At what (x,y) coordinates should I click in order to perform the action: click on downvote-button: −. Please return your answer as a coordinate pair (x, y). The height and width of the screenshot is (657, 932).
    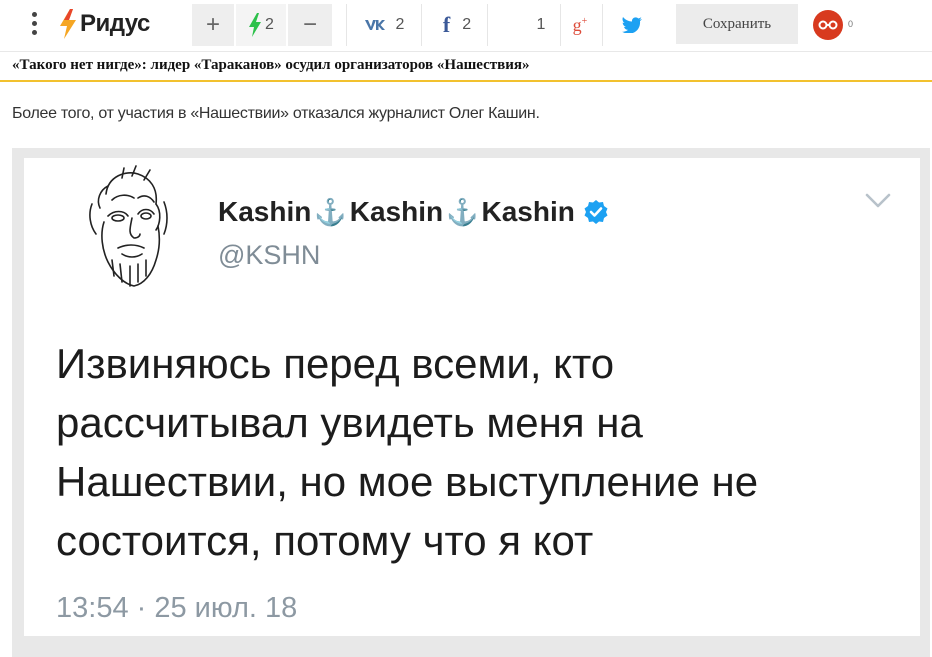
    Looking at the image, I should click on (310, 25).